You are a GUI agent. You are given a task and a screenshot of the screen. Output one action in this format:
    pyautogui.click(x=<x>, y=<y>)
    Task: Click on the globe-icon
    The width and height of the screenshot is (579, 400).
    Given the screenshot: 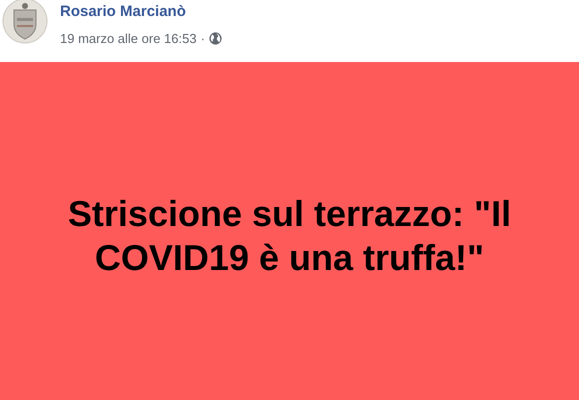 What is the action you would take?
    pyautogui.click(x=215, y=39)
    